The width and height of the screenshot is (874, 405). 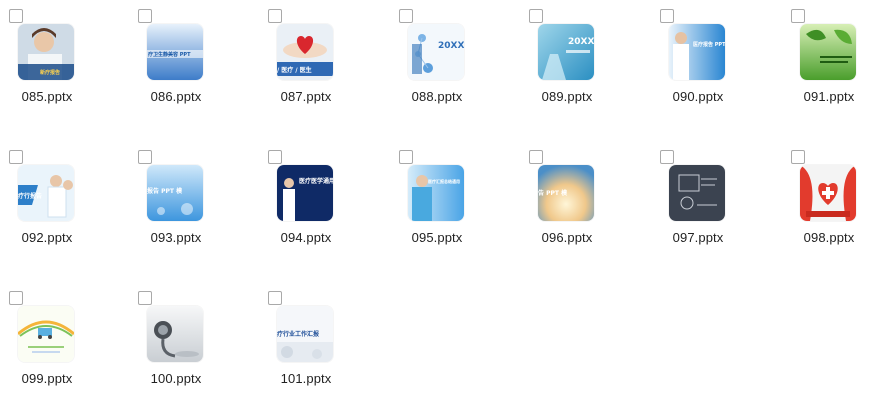 I want to click on file-thumbnail: 新疗报告, so click(x=46, y=52).